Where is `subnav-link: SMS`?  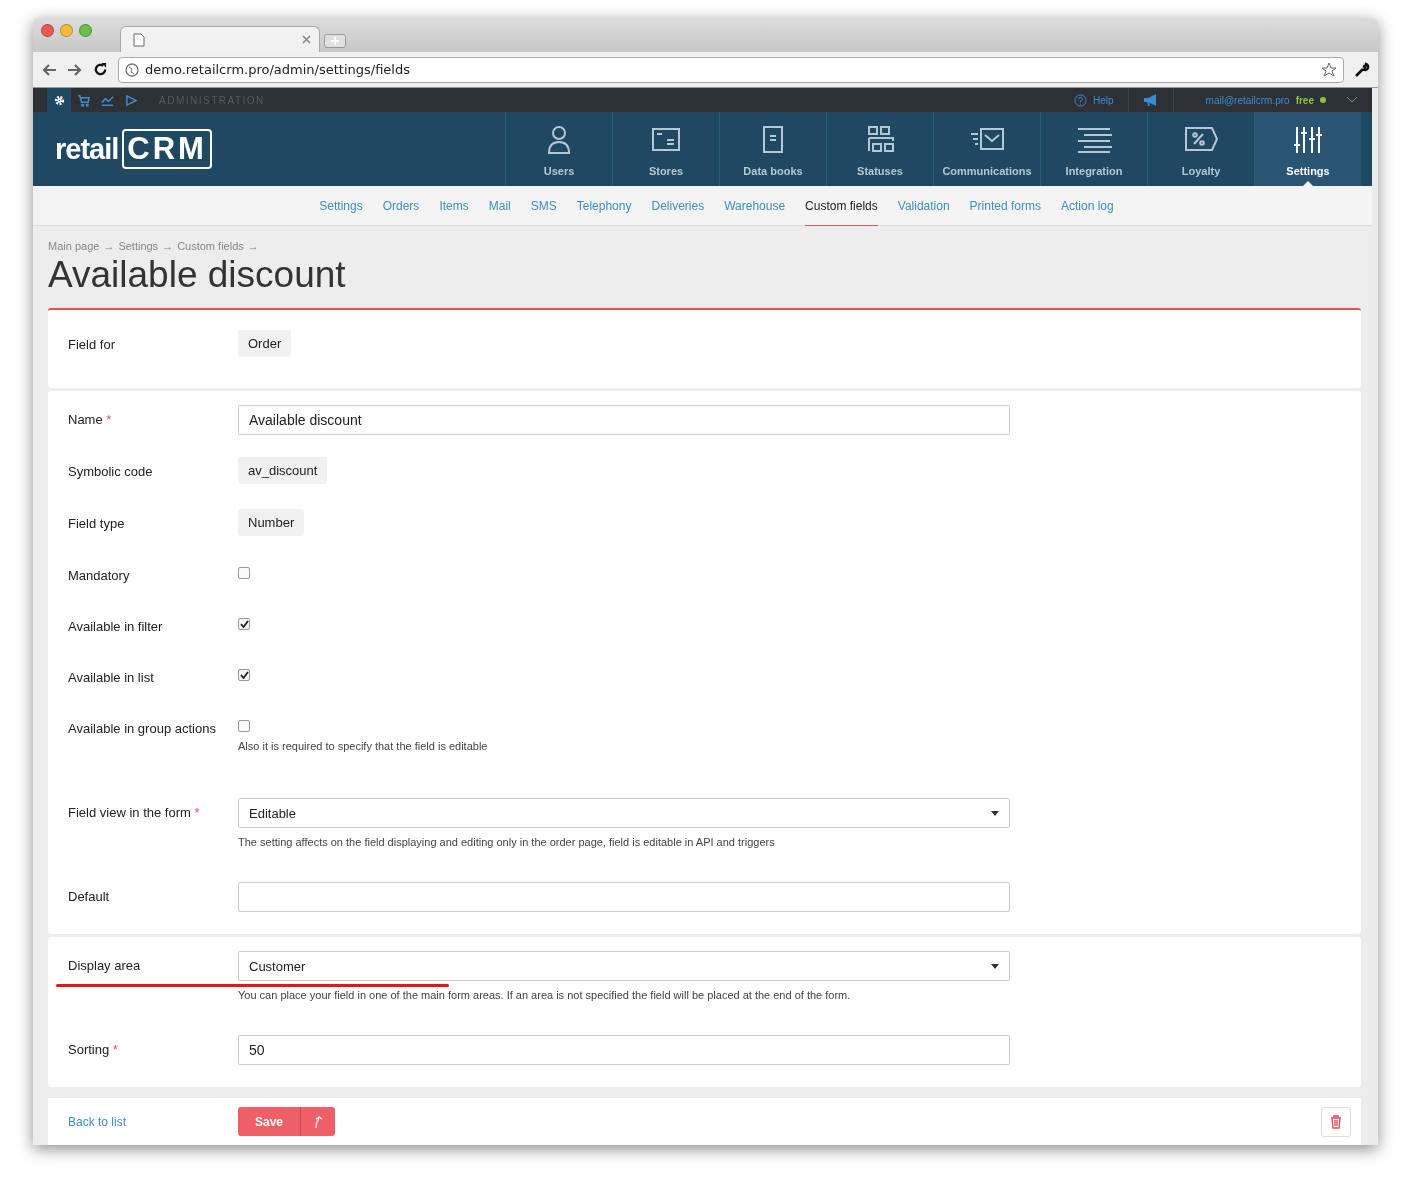
subnav-link: SMS is located at coordinates (543, 206).